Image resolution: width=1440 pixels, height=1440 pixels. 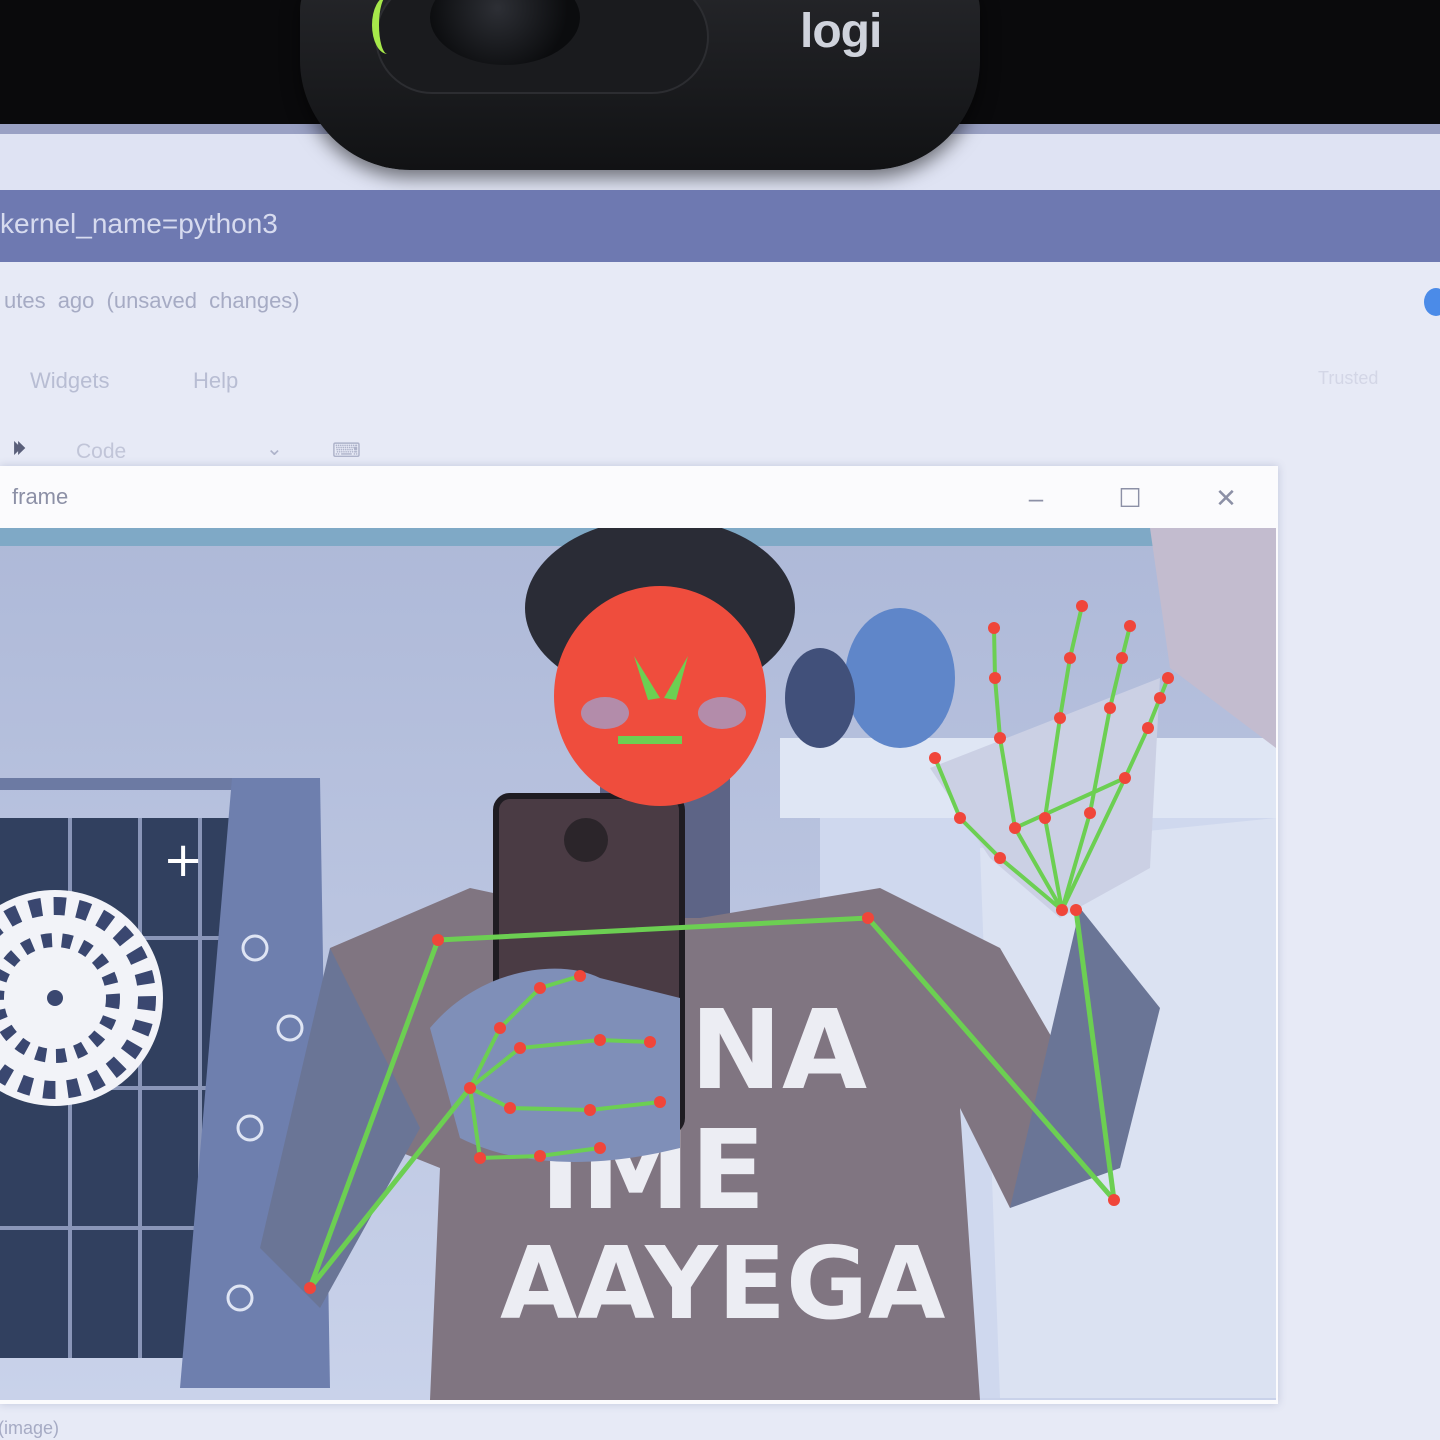 I want to click on keyboard-icon: ⌨, so click(x=346, y=450).